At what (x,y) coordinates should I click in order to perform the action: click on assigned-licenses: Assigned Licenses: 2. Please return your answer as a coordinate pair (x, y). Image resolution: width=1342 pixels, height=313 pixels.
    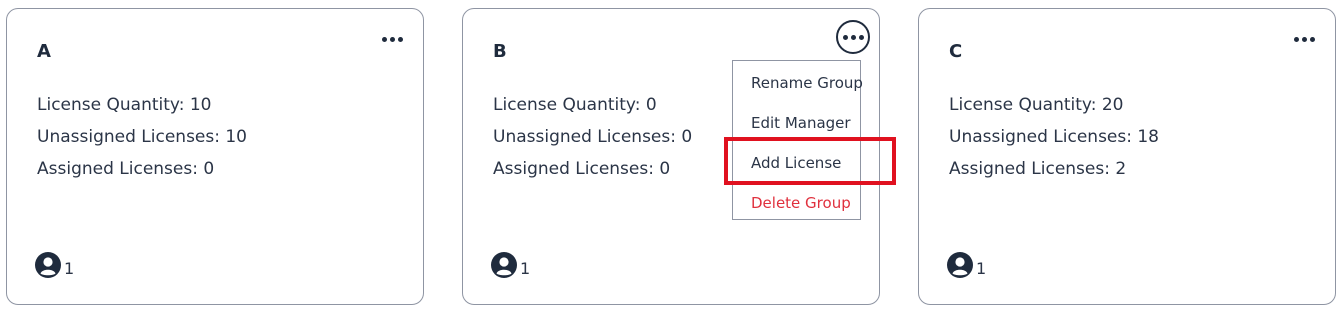
    Looking at the image, I should click on (1038, 169).